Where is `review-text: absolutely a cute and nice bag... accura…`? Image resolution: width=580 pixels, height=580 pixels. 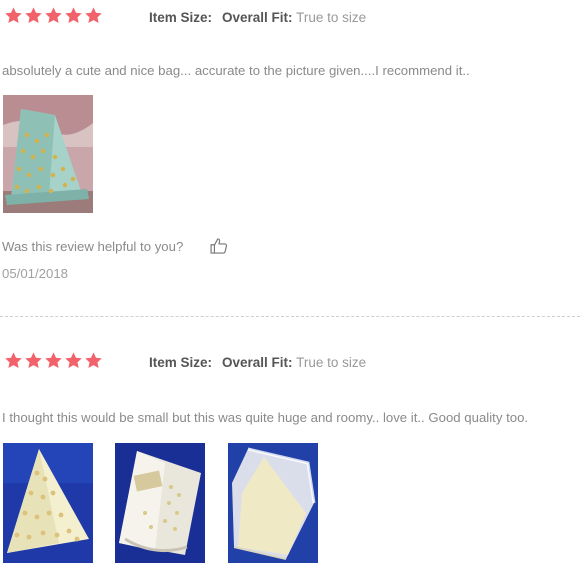 review-text: absolutely a cute and nice bag... accura… is located at coordinates (236, 70).